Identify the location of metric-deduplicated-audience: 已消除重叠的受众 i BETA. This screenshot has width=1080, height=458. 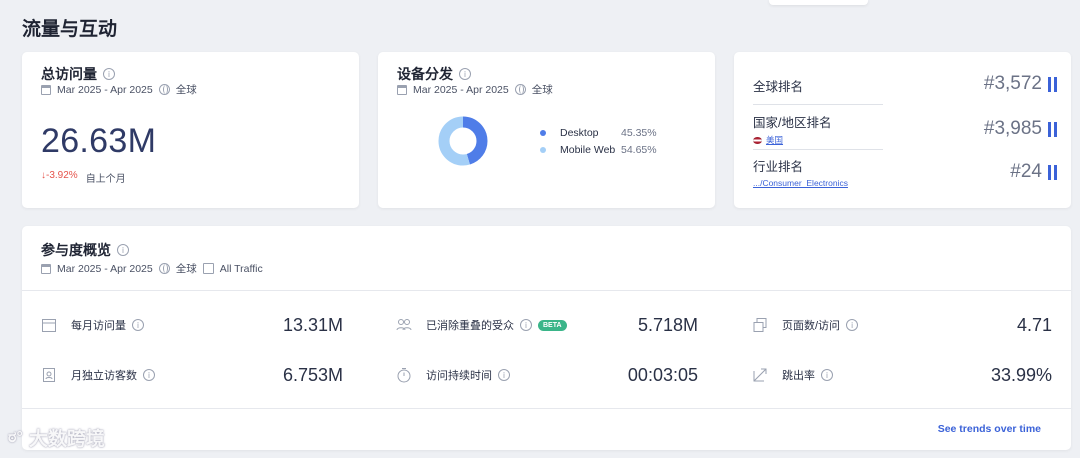
(481, 325).